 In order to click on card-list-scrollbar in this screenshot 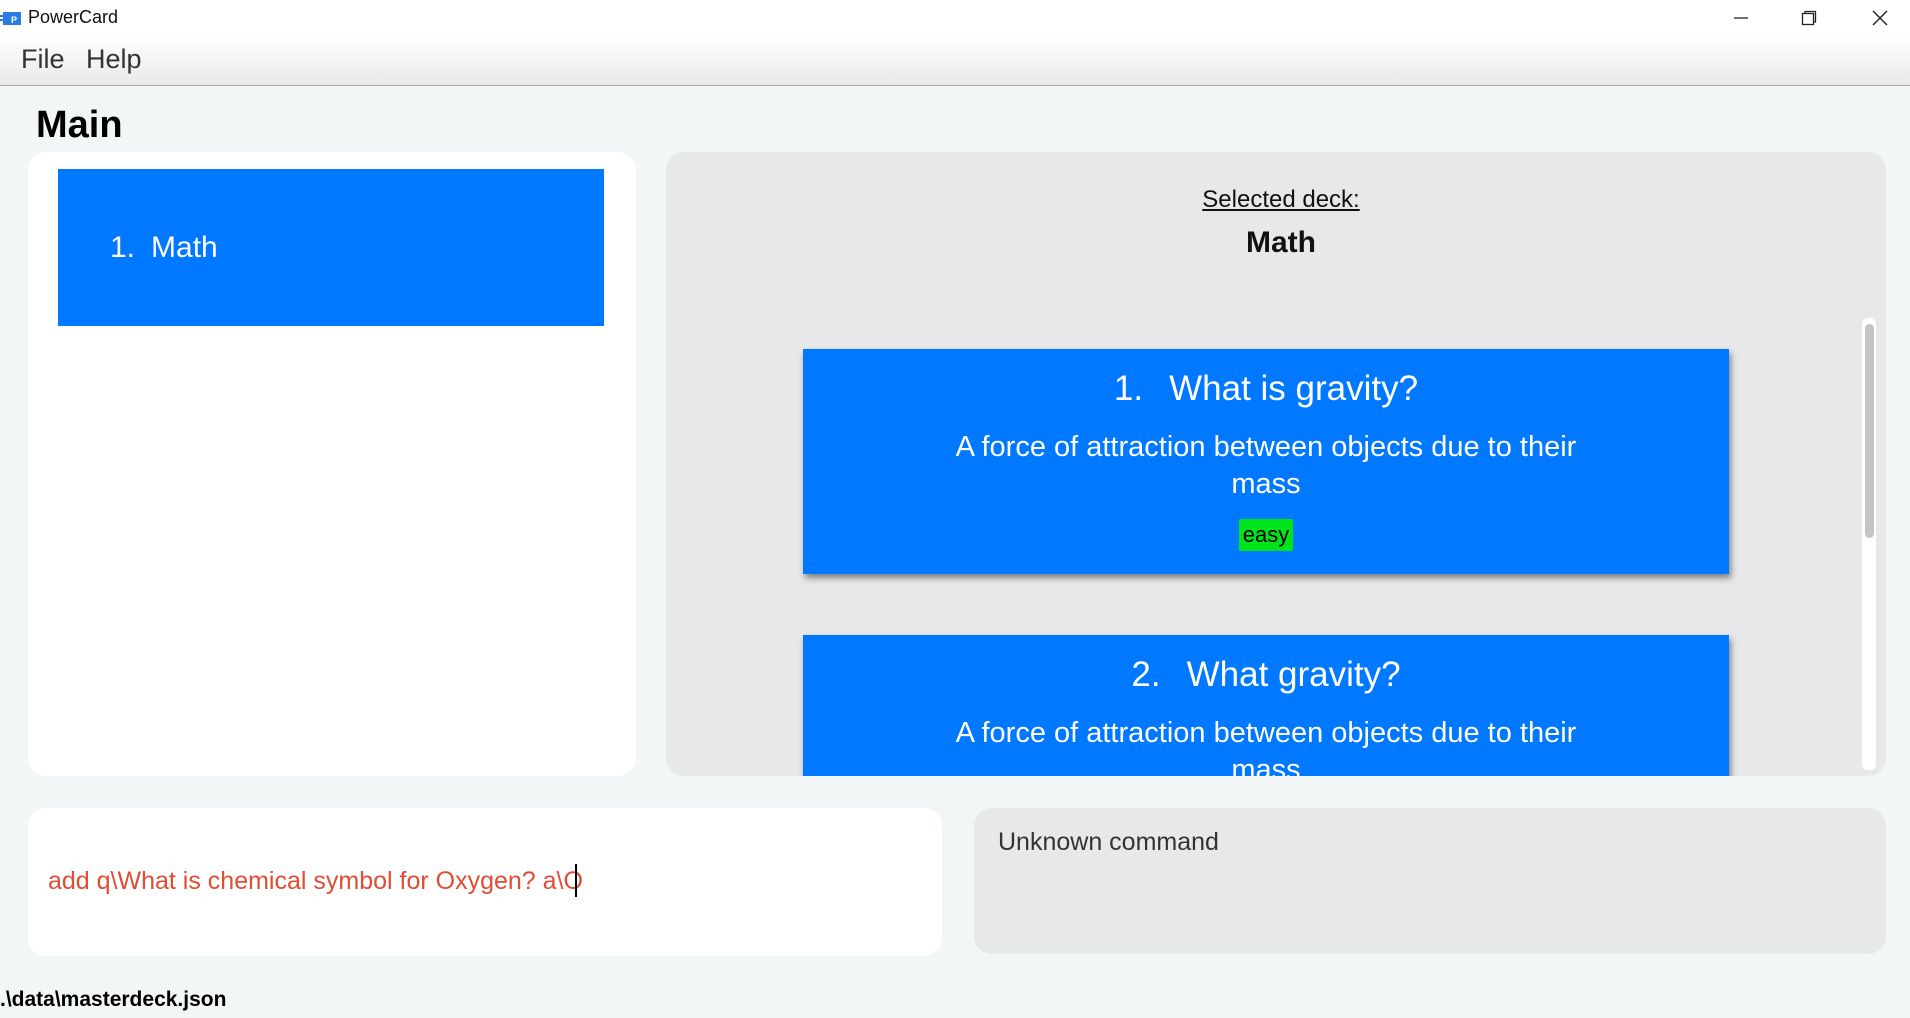, I will do `click(1869, 544)`.